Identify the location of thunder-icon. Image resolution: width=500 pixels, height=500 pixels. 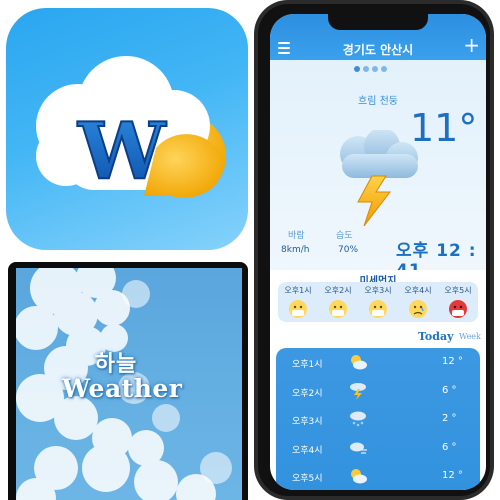
(358, 391).